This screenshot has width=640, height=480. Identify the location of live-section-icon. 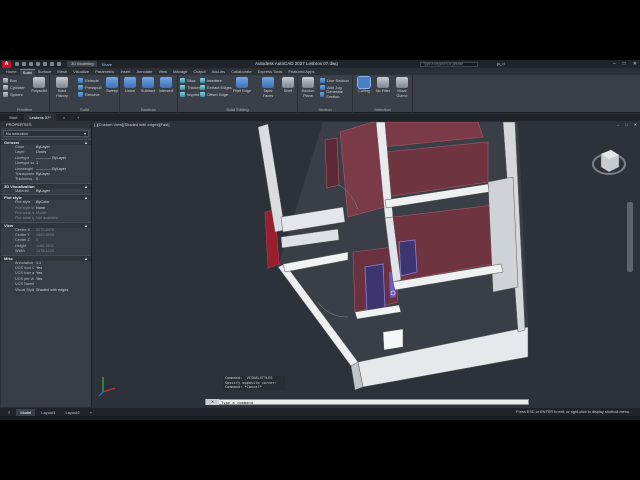
(322, 80).